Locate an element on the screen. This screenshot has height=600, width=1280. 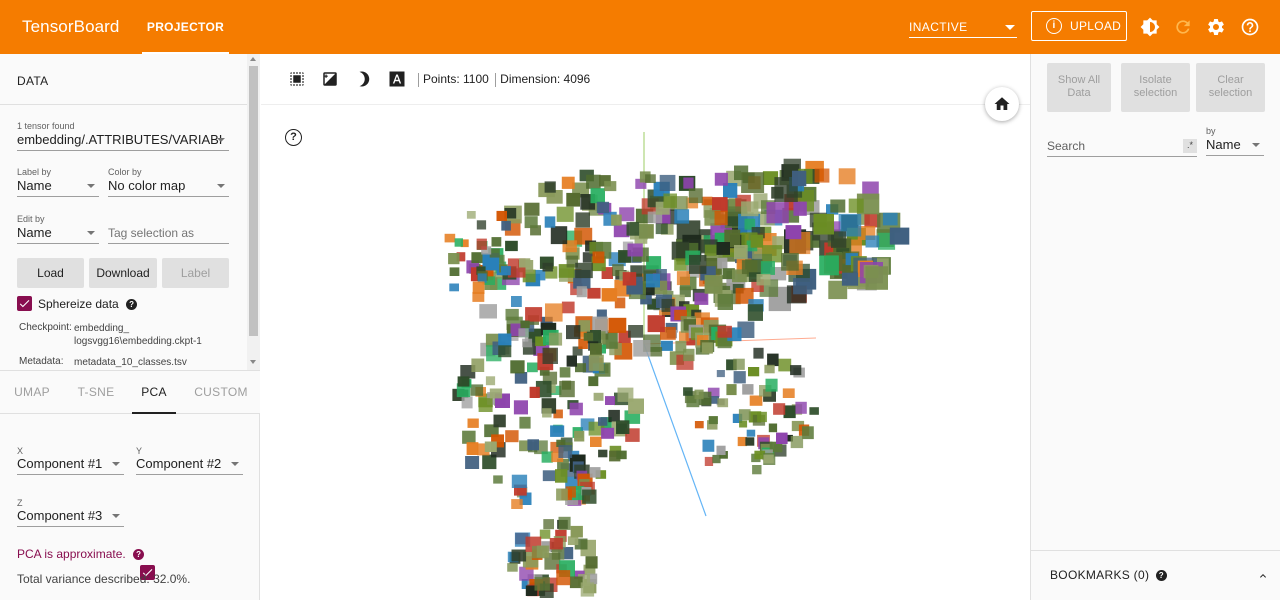
tab-tsne: T-SNE is located at coordinates (96, 392).